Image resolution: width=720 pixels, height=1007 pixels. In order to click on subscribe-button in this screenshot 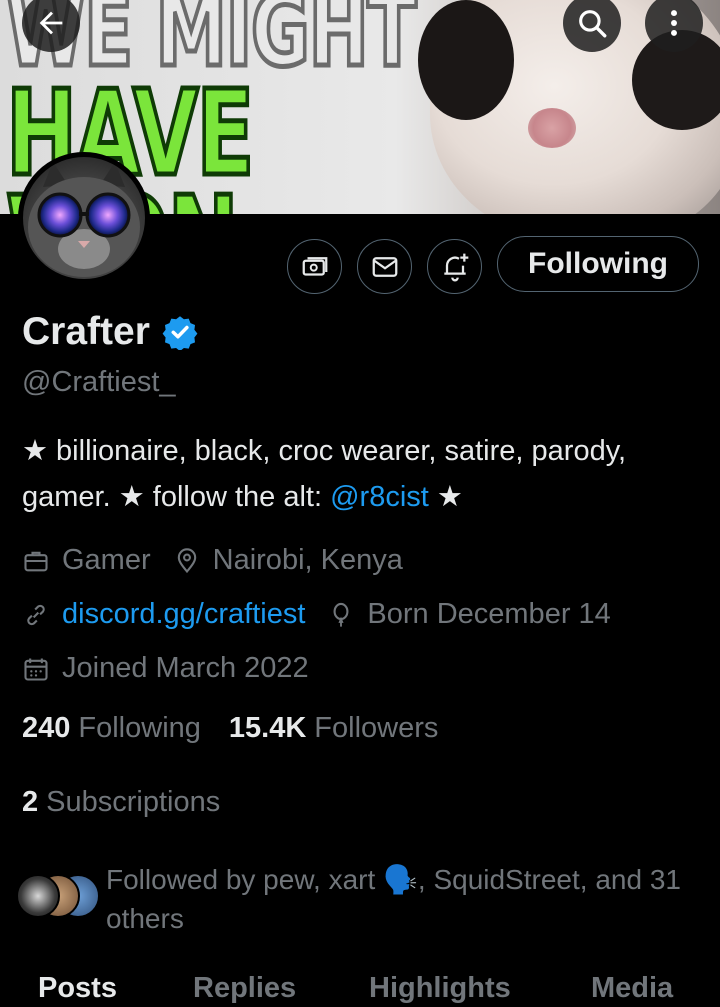, I will do `click(314, 266)`.